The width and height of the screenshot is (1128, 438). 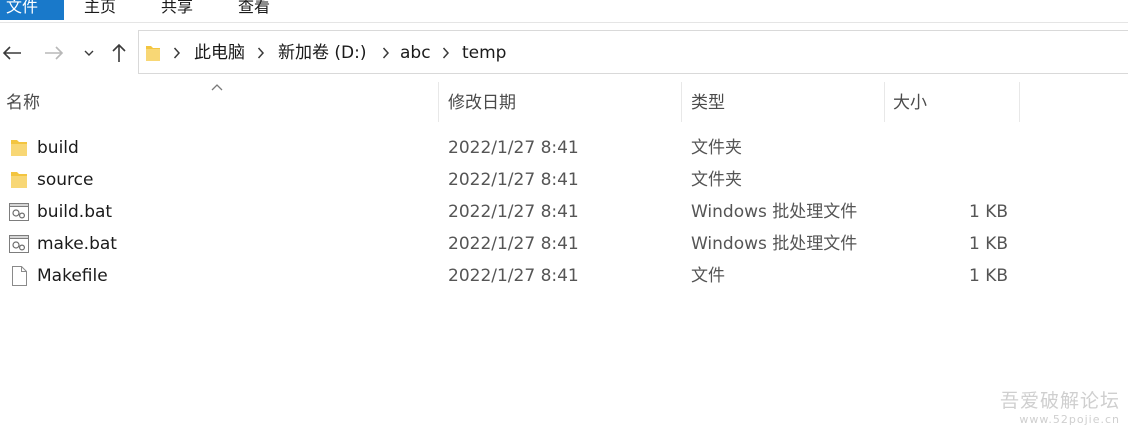 I want to click on ribbon-tab-view: 查看, so click(x=254, y=10).